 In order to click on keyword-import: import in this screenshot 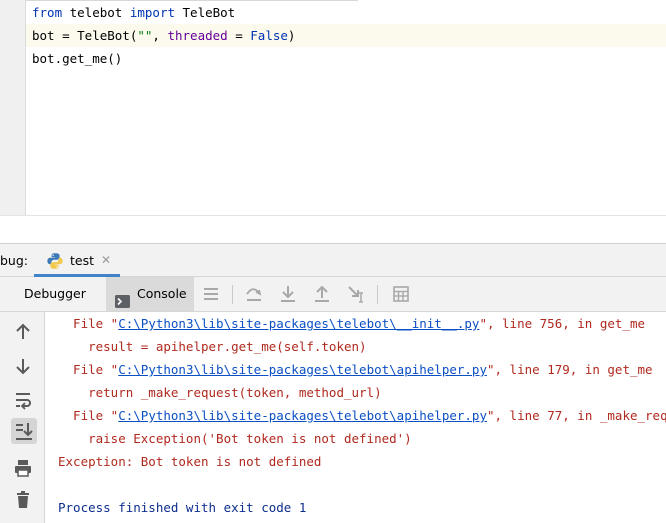, I will do `click(152, 12)`.